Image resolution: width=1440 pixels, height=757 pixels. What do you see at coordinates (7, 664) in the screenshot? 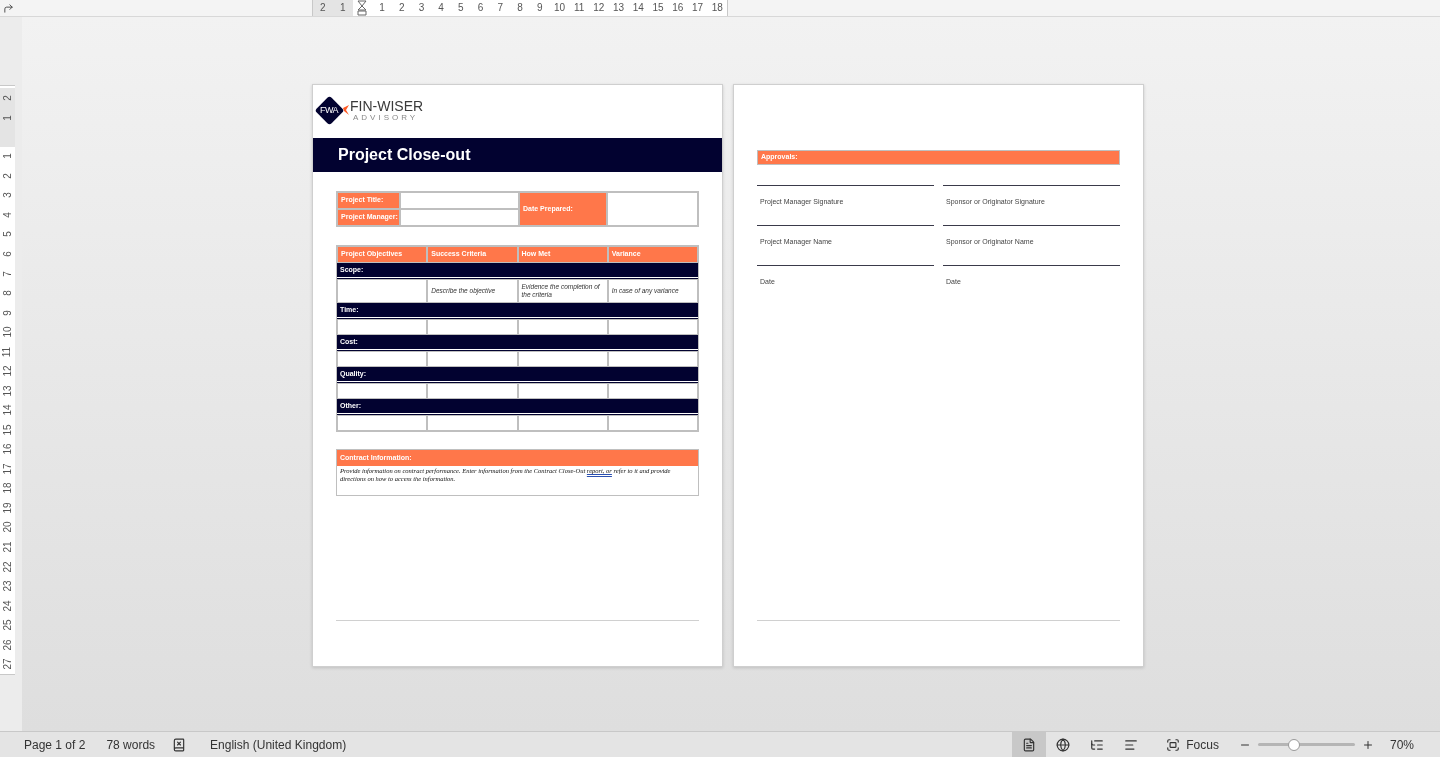
I see `ruler-number: 27` at bounding box center [7, 664].